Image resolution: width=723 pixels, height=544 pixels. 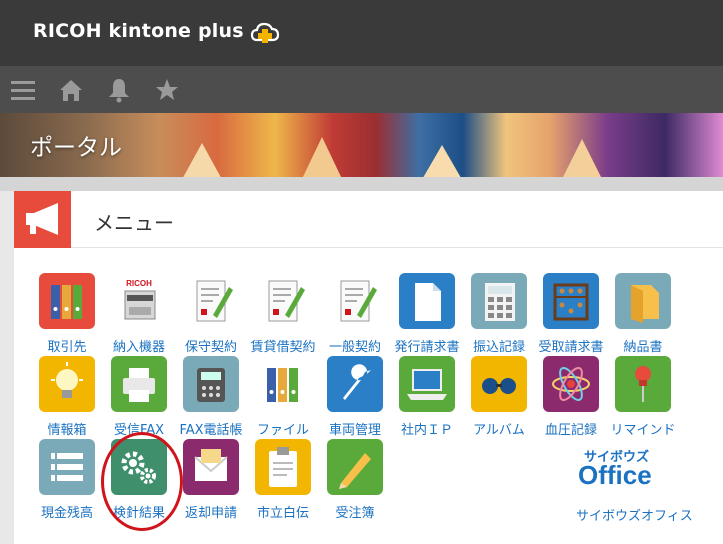 I want to click on app-tile-background: RICOH, so click(x=139, y=301).